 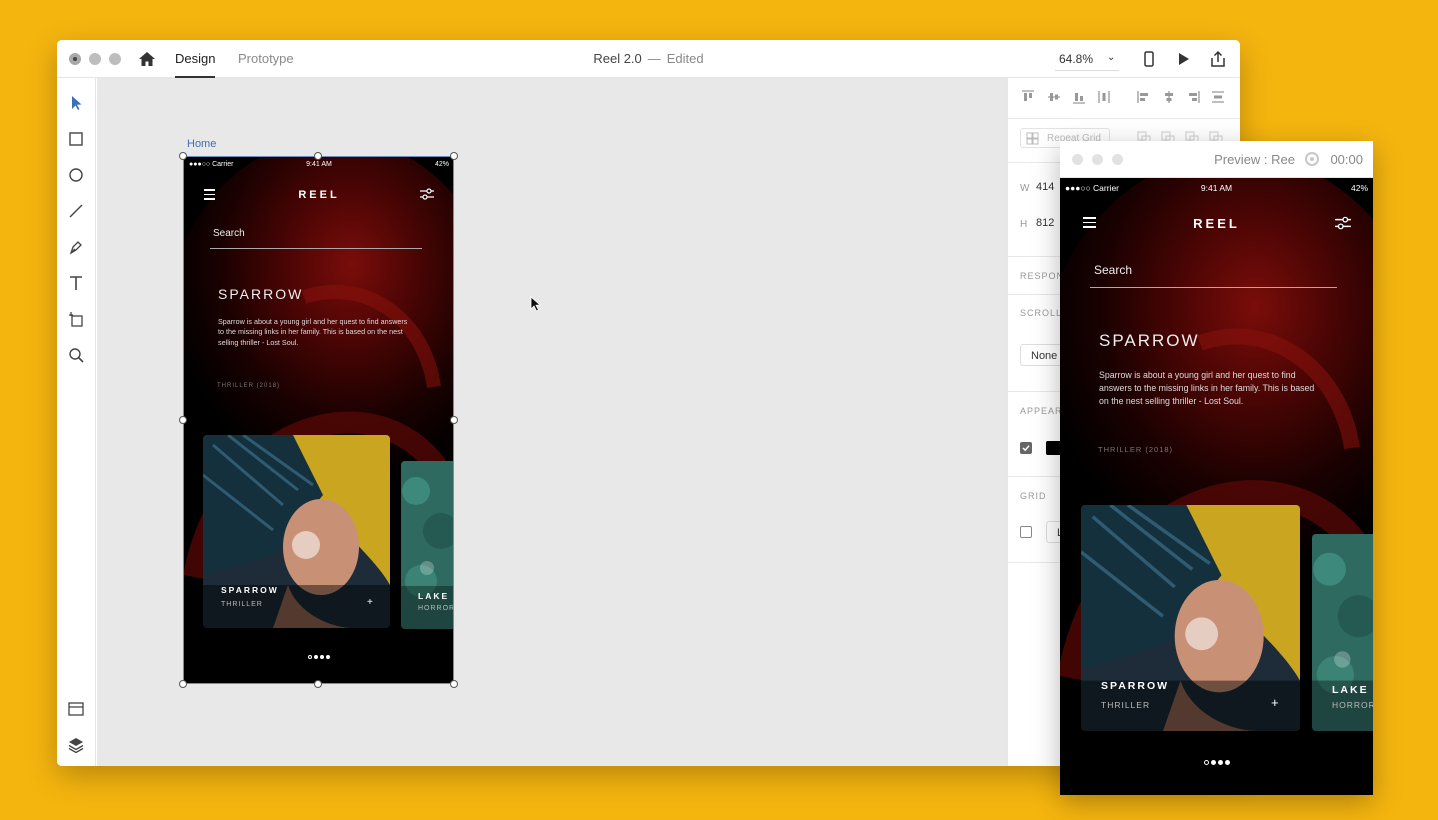 I want to click on card-title: LAKE, so click(x=1350, y=690).